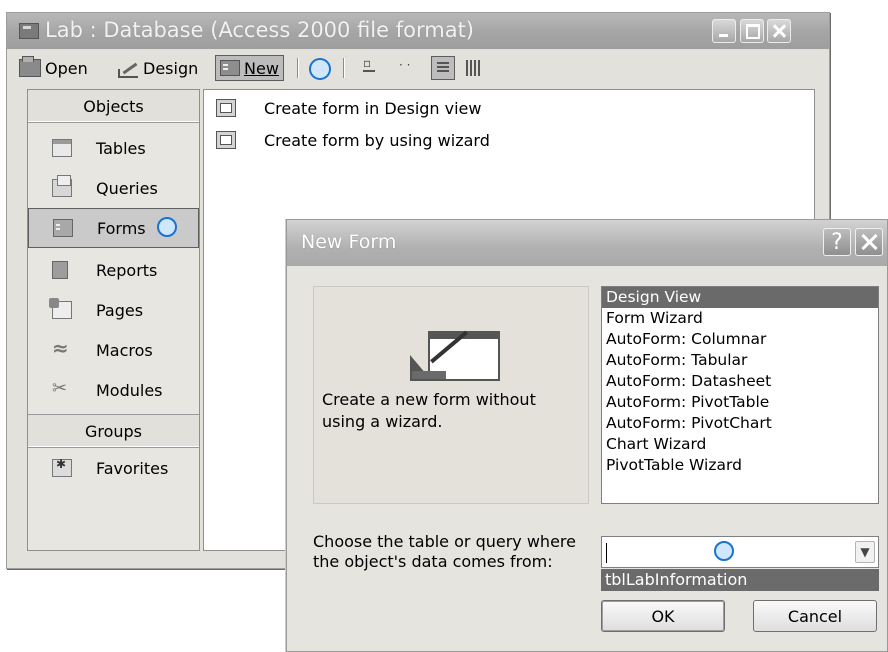  Describe the element at coordinates (740, 580) in the screenshot. I see `source-option: tblLabInformation` at that location.